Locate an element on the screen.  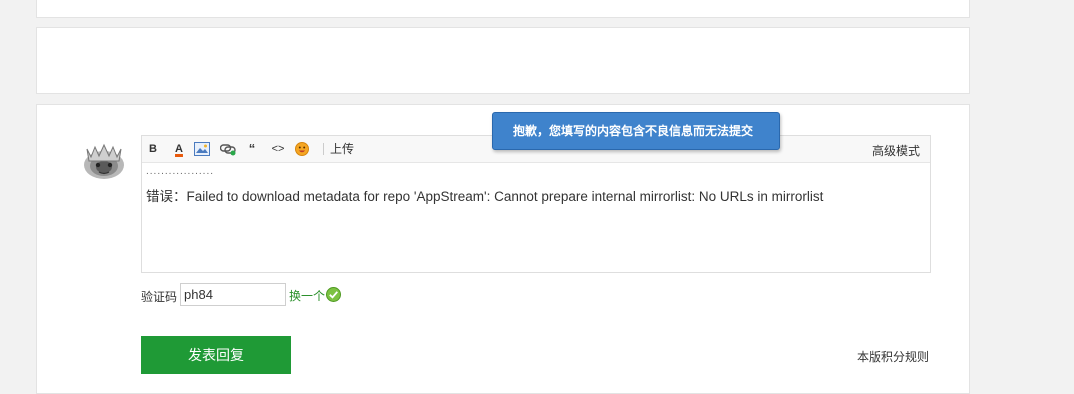
middle-panel is located at coordinates (503, 60).